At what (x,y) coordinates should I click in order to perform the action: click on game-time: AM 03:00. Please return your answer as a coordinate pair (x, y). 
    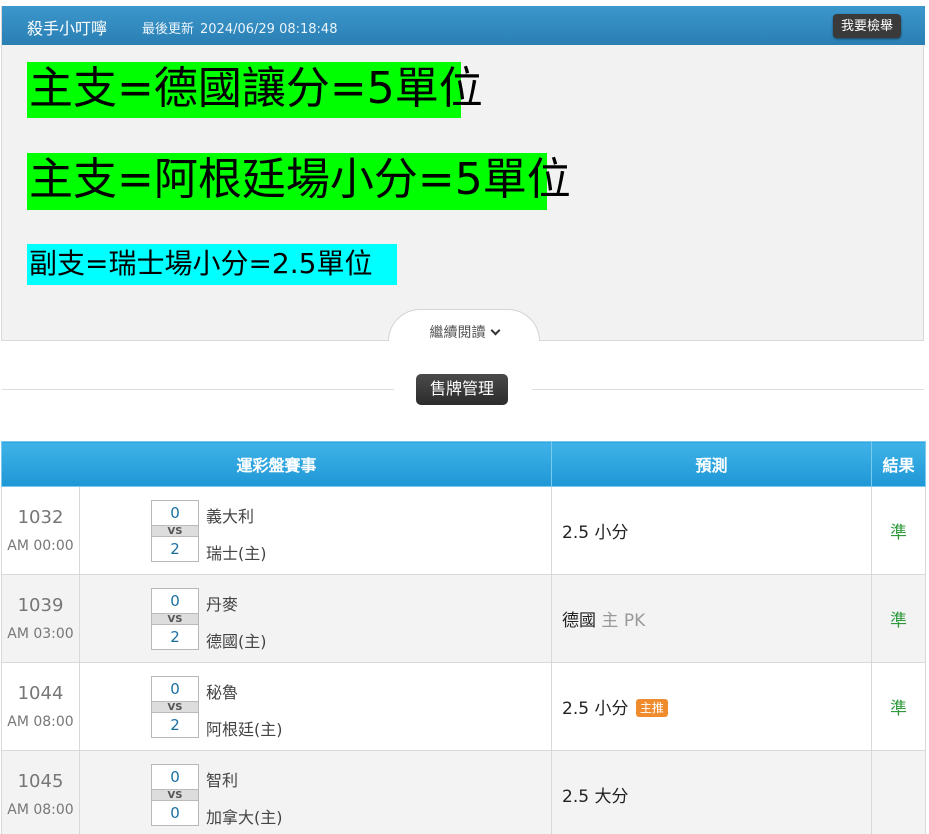
    Looking at the image, I should click on (40, 634).